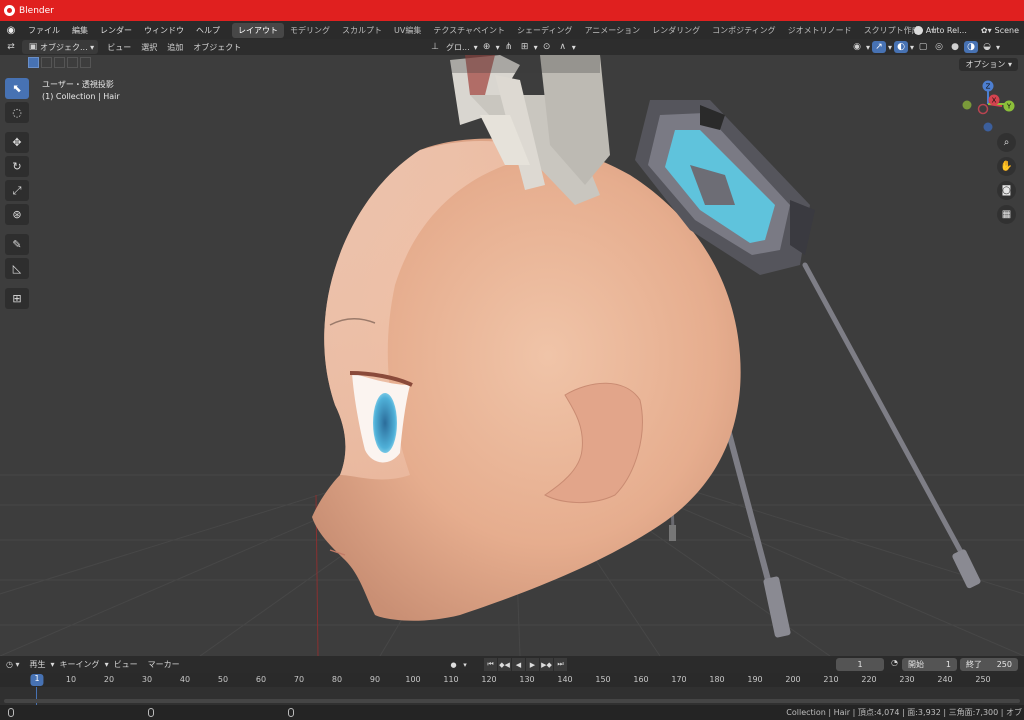 The height and width of the screenshot is (720, 1024). Describe the element at coordinates (487, 47) in the screenshot. I see `pivot-icon: ⊕` at that location.